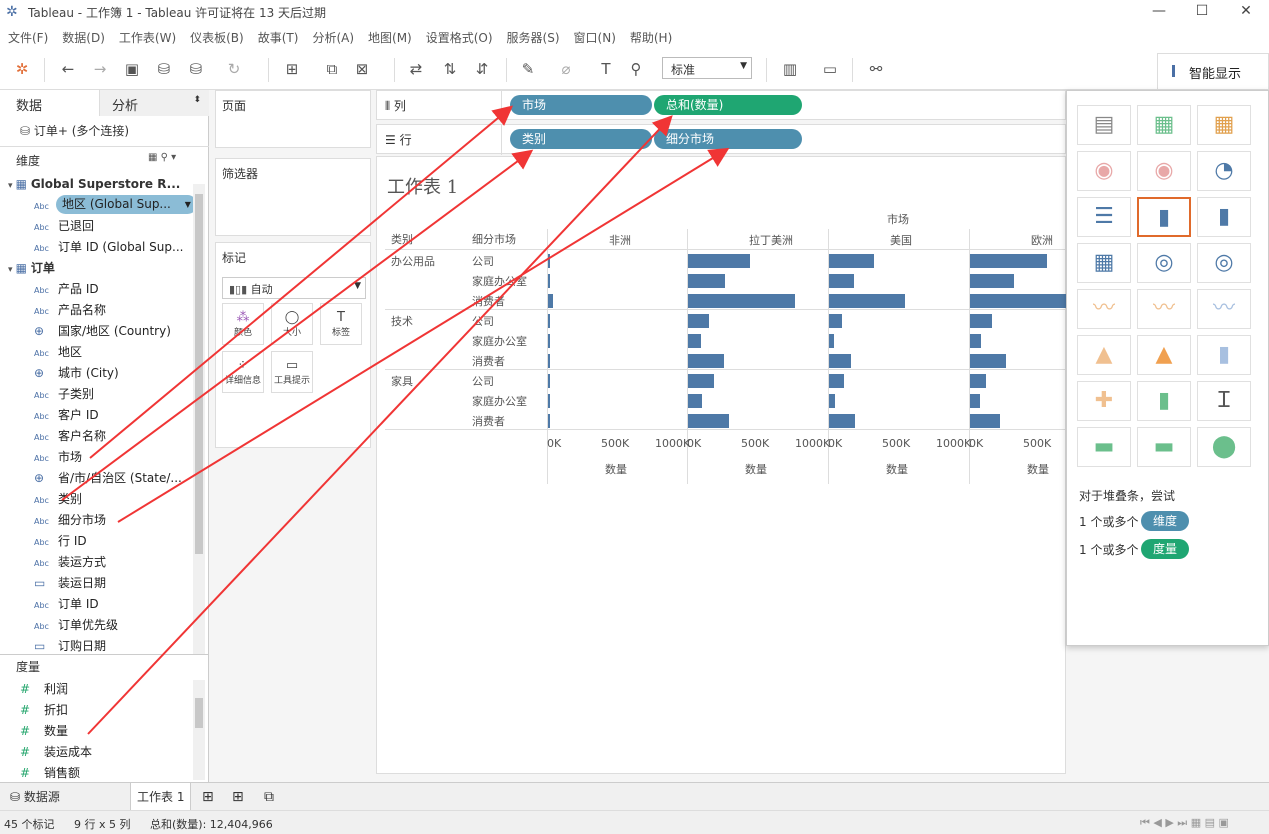 The width and height of the screenshot is (1269, 834). What do you see at coordinates (161, 797) in the screenshot?
I see `sheet-tab: 工作表 1` at bounding box center [161, 797].